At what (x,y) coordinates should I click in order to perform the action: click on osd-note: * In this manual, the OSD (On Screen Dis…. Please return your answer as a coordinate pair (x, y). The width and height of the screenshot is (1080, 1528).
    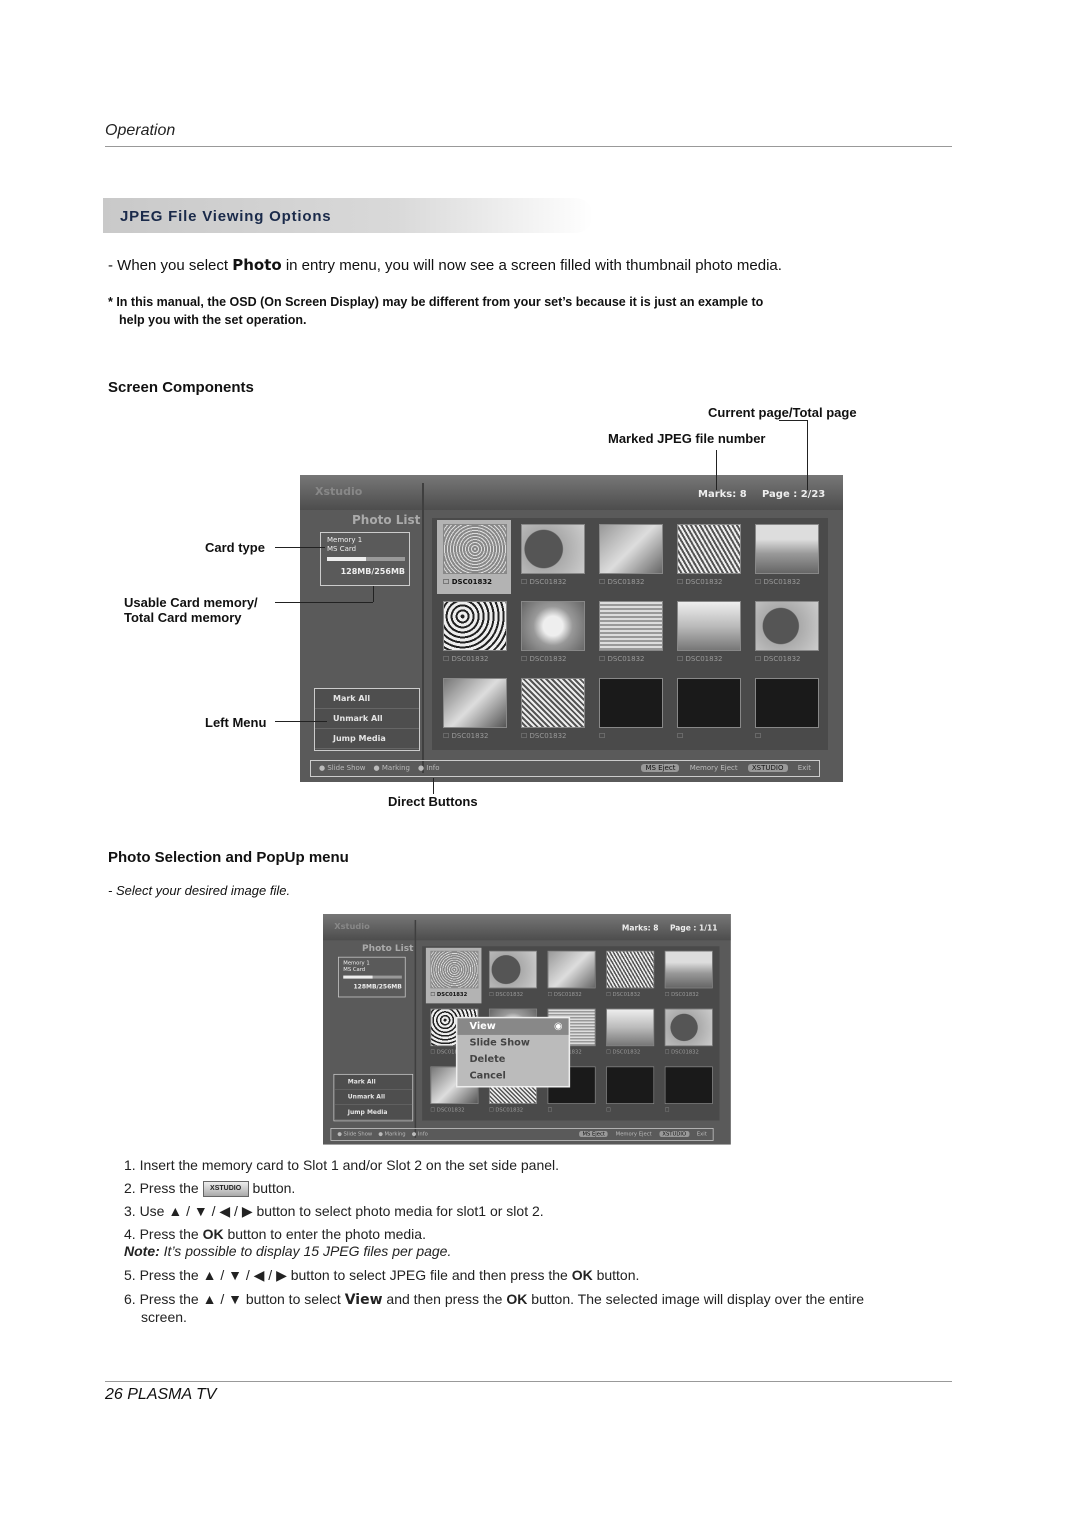
    Looking at the image, I should click on (436, 302).